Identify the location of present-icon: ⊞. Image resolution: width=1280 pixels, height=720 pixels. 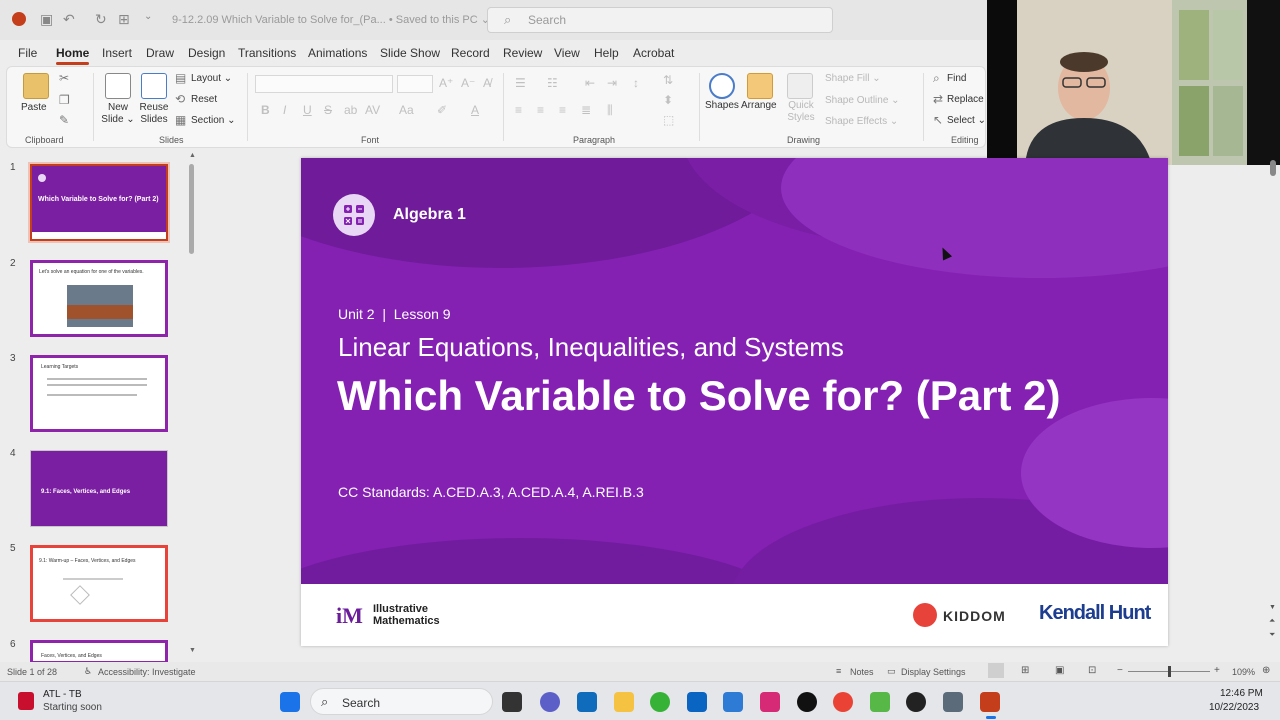
(124, 19).